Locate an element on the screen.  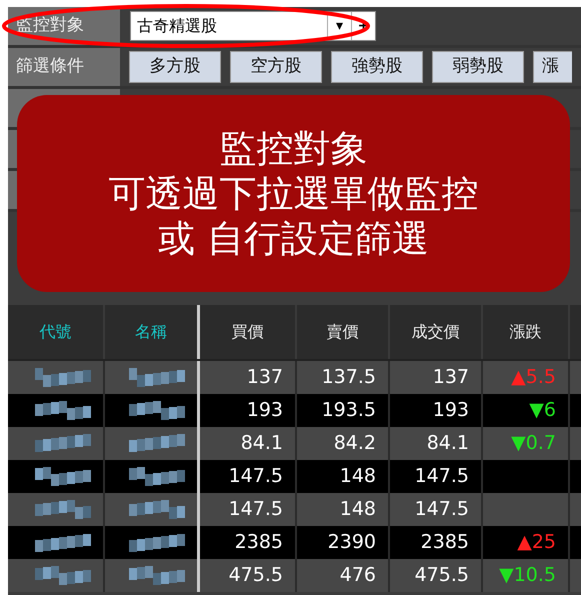
change-value: ▲5.5 is located at coordinates (533, 377).